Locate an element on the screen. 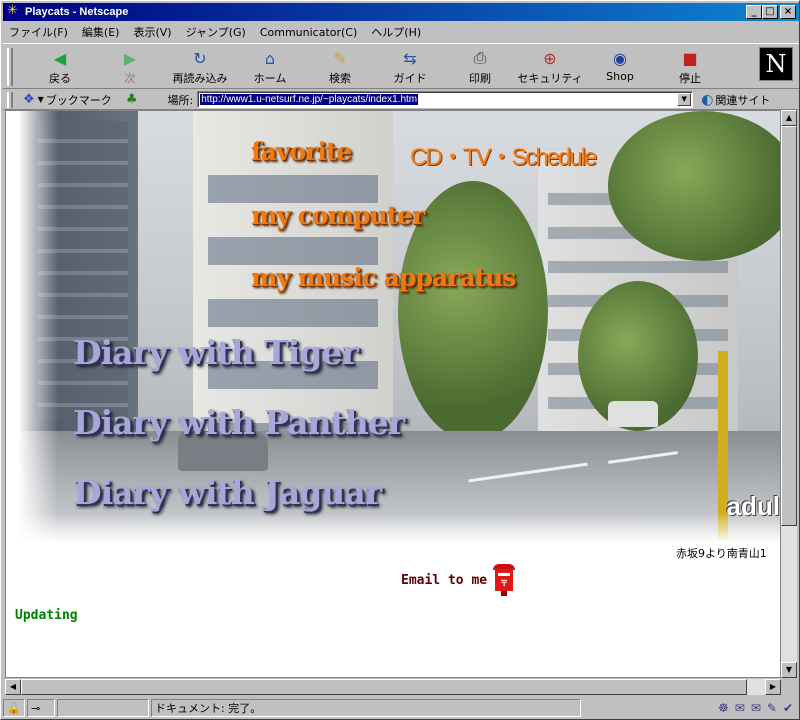  diary-panther-link: Diary with Panther is located at coordinates (239, 422).